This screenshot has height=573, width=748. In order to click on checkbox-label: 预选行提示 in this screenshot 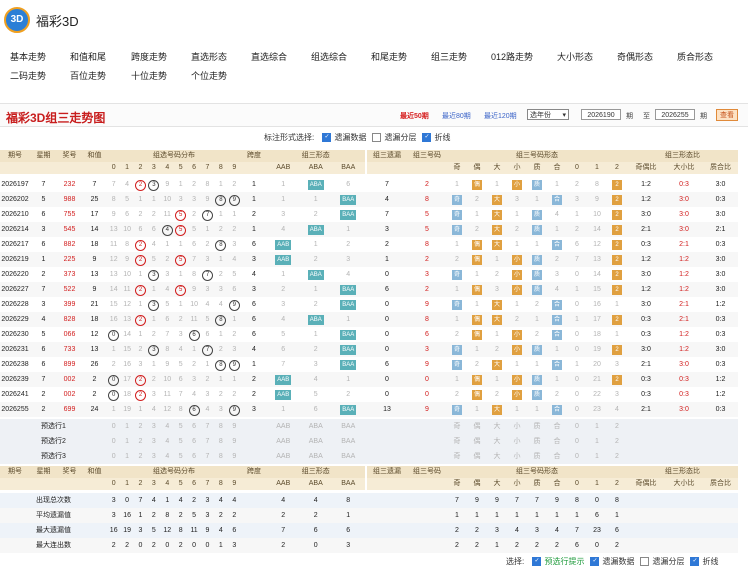, I will do `click(564, 561)`.